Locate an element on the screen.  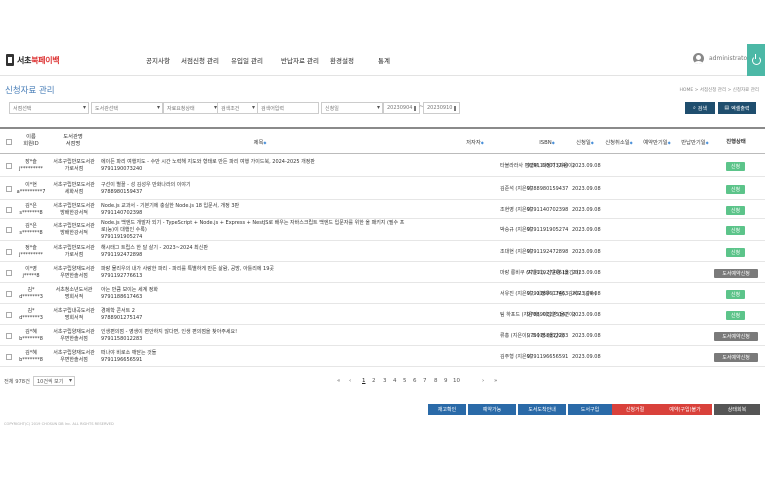
arrival-notice-button: 도서도착안내 is located at coordinates (542, 409).